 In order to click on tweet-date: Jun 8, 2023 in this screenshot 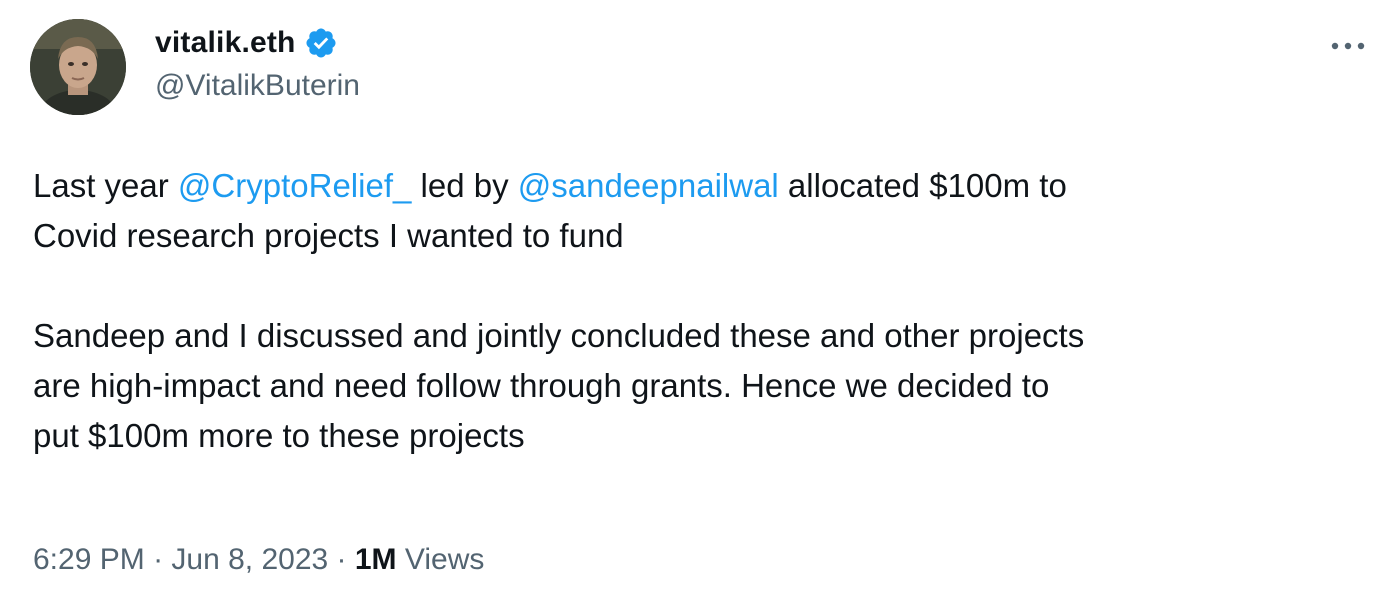, I will do `click(250, 559)`.